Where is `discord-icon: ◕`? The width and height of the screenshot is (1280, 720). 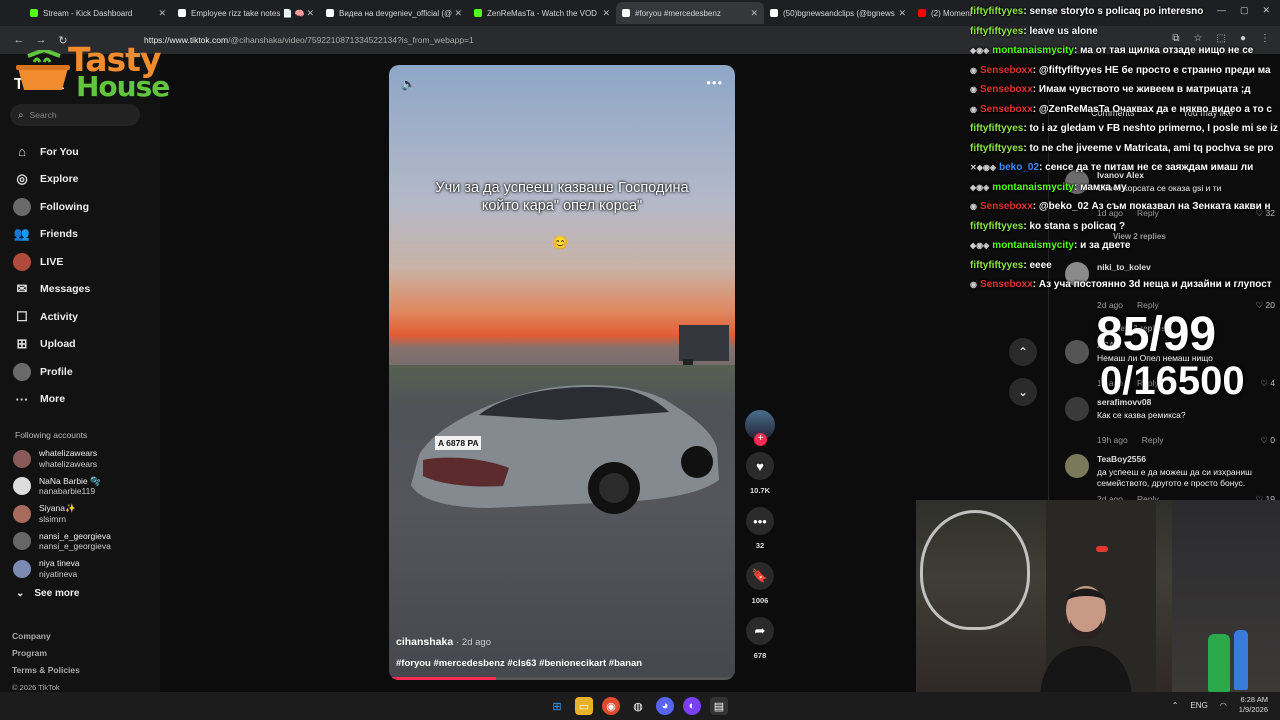 discord-icon: ◕ is located at coordinates (665, 706).